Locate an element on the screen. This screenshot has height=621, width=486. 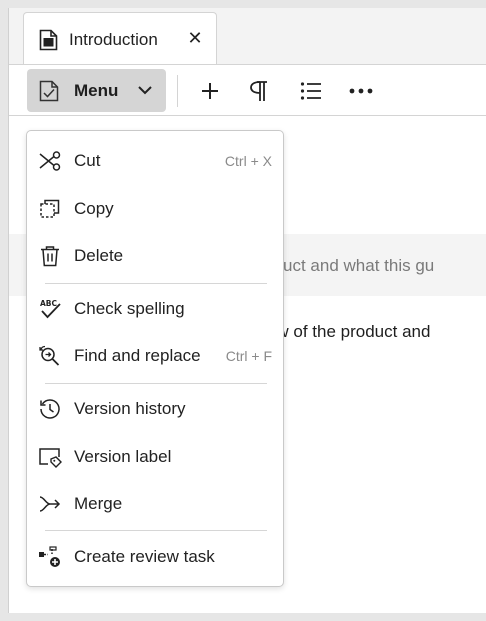
menu-item-merge: Merge is located at coordinates (155, 504).